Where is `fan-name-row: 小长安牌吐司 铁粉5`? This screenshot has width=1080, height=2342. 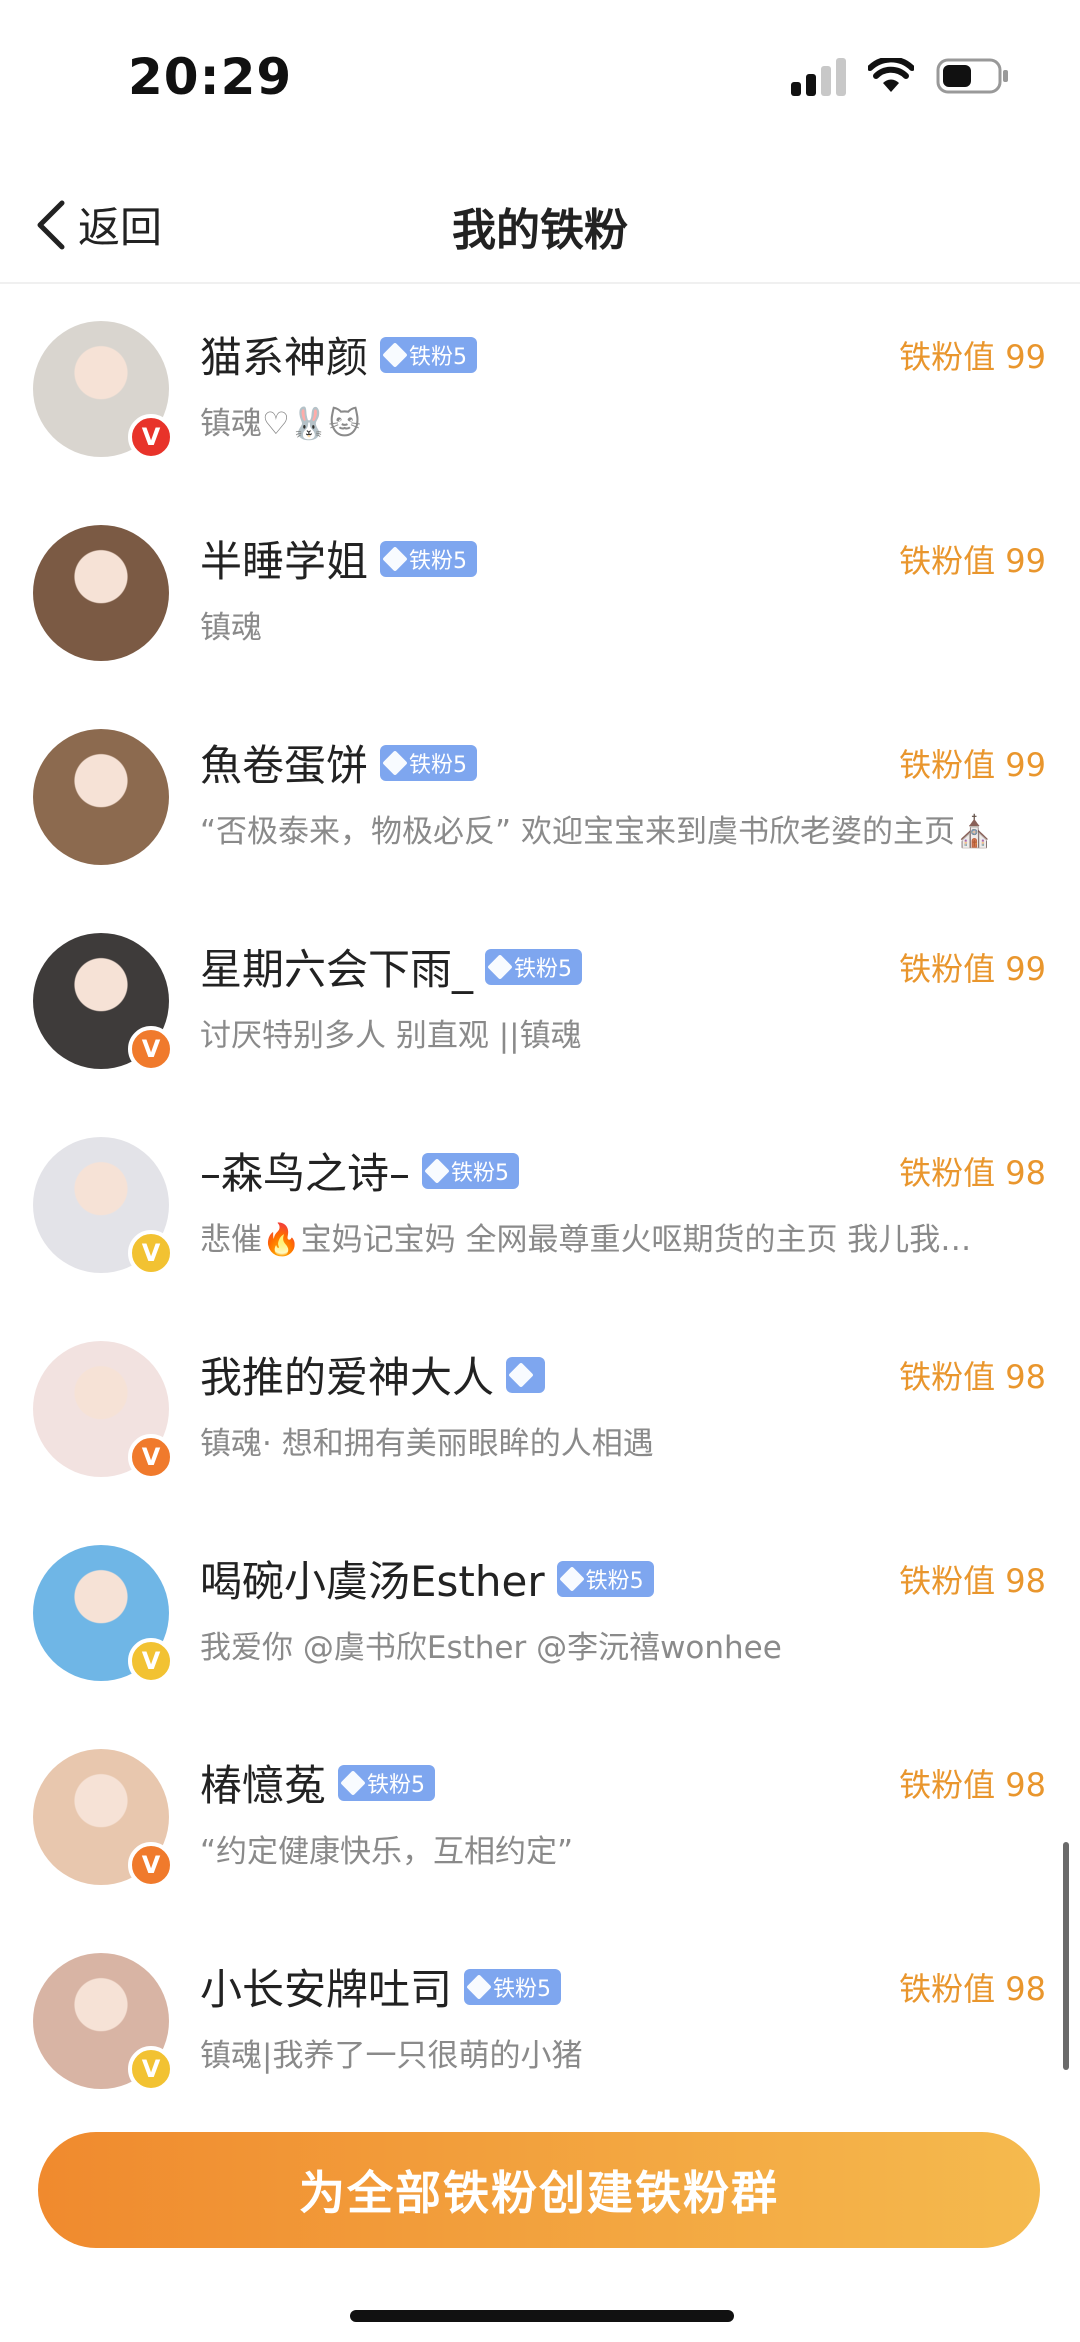 fan-name-row: 小长安牌吐司 铁粉5 is located at coordinates (381, 1986).